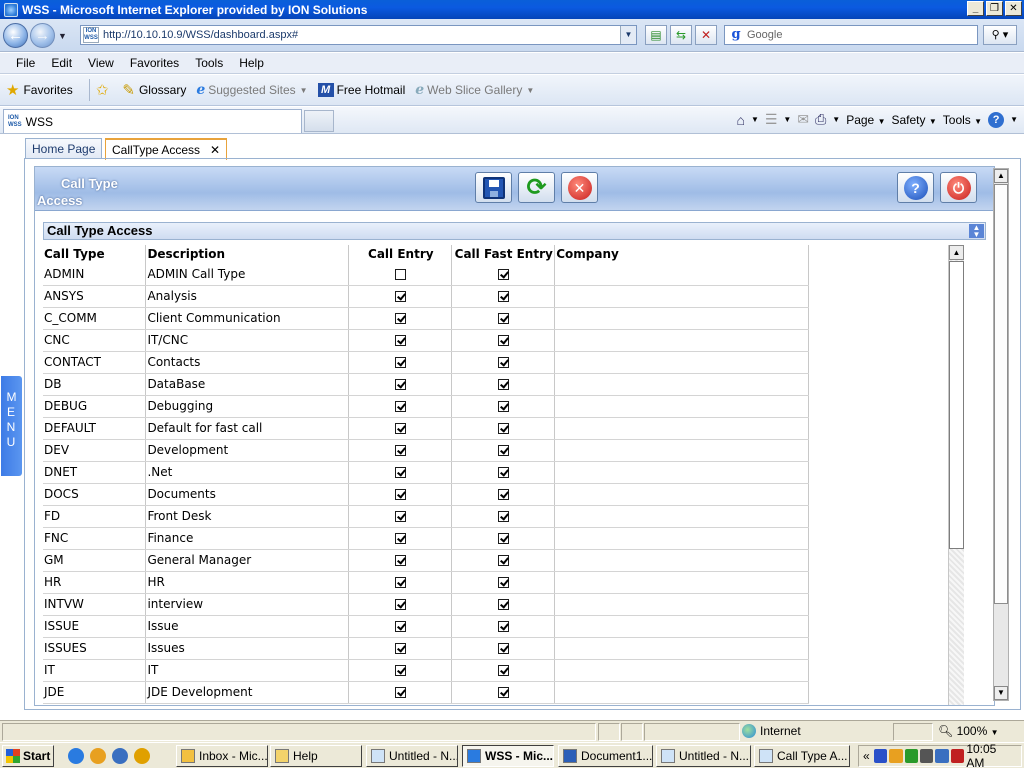  What do you see at coordinates (994, 8) in the screenshot?
I see `maximize-button: ❐` at bounding box center [994, 8].